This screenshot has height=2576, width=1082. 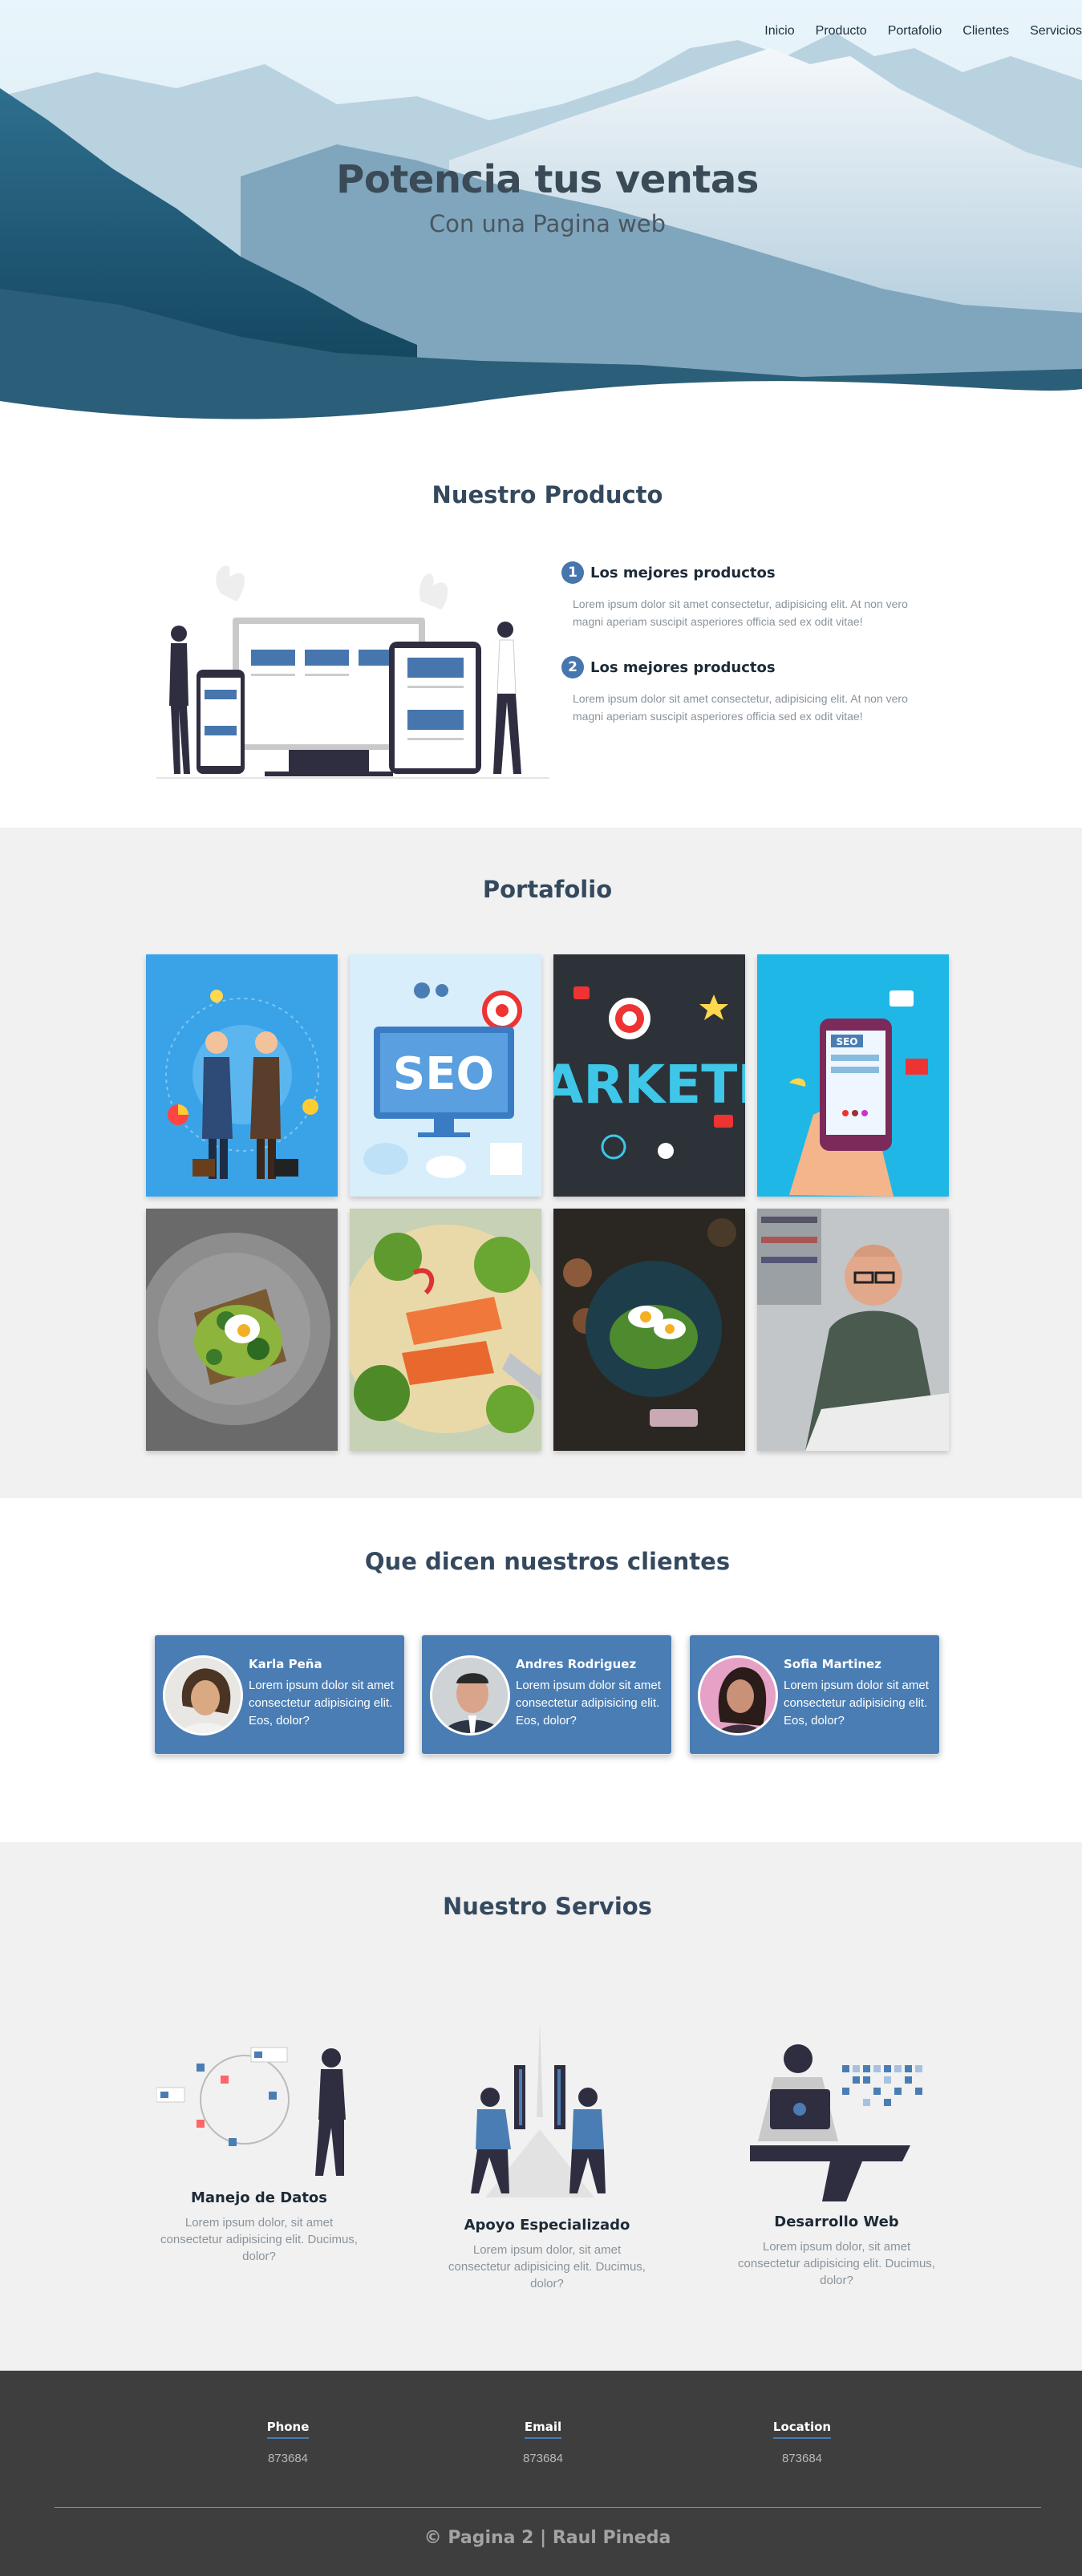 I want to click on egg-bowl-photo, so click(x=649, y=1330).